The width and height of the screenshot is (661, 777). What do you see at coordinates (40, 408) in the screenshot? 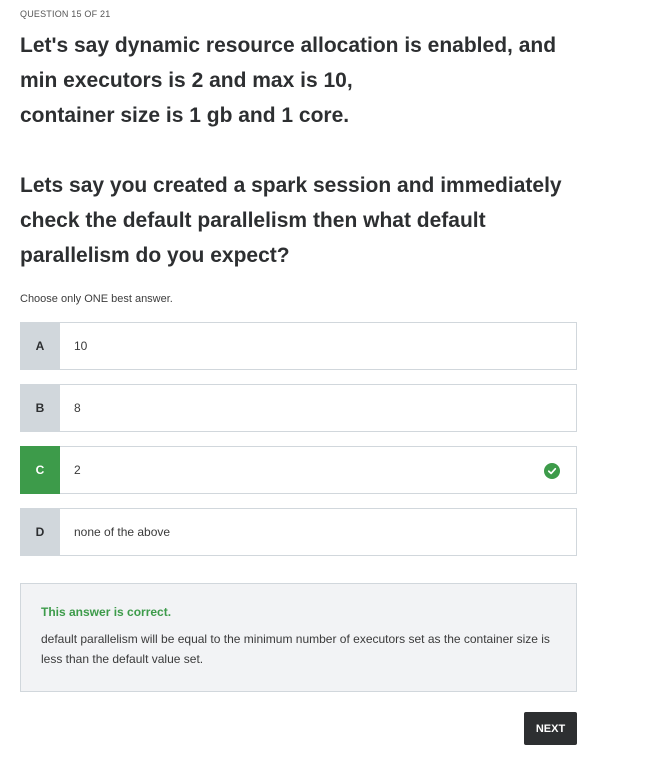
I see `option-letter: B` at bounding box center [40, 408].